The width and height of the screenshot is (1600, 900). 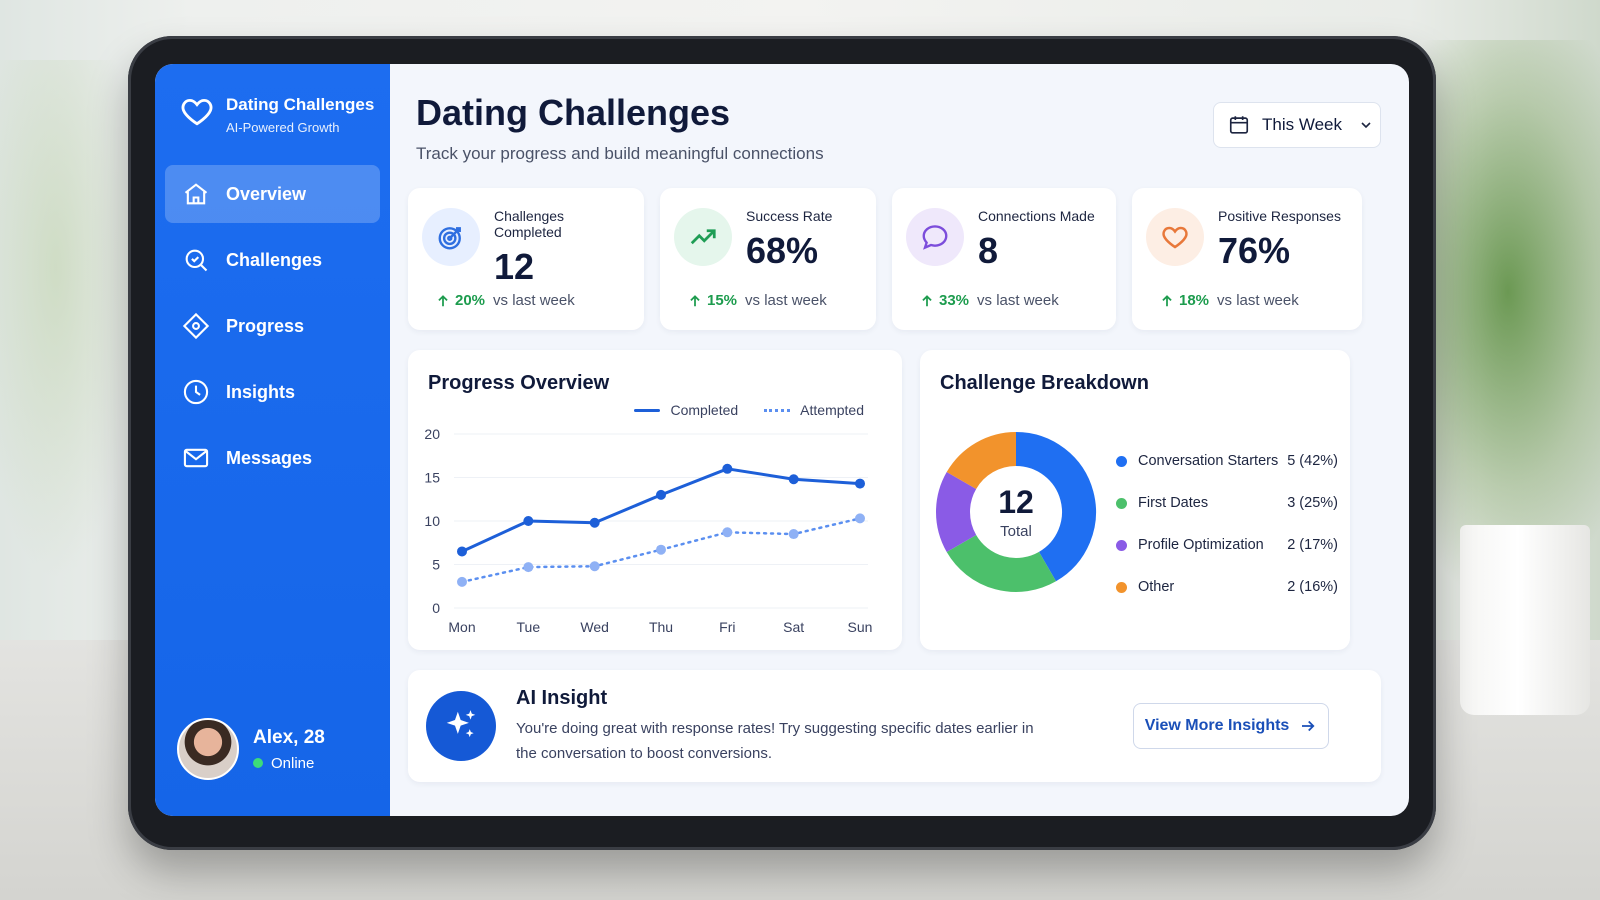 I want to click on y-tick-label: 10, so click(x=432, y=521).